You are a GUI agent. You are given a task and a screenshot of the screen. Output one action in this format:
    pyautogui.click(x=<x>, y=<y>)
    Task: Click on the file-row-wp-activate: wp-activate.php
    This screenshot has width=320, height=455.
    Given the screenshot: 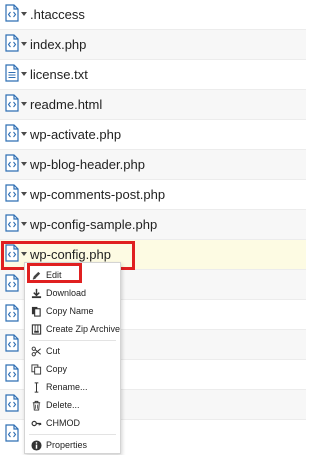 What is the action you would take?
    pyautogui.click(x=153, y=135)
    